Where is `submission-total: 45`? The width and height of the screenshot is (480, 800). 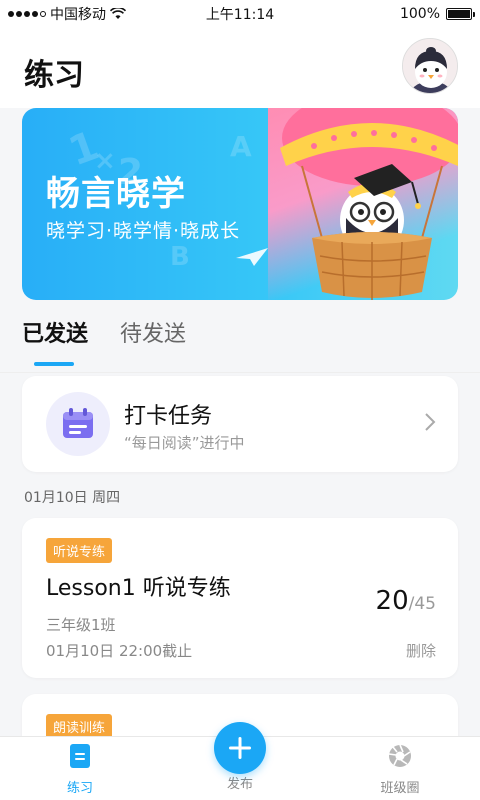
submission-total: 45 is located at coordinates (425, 604).